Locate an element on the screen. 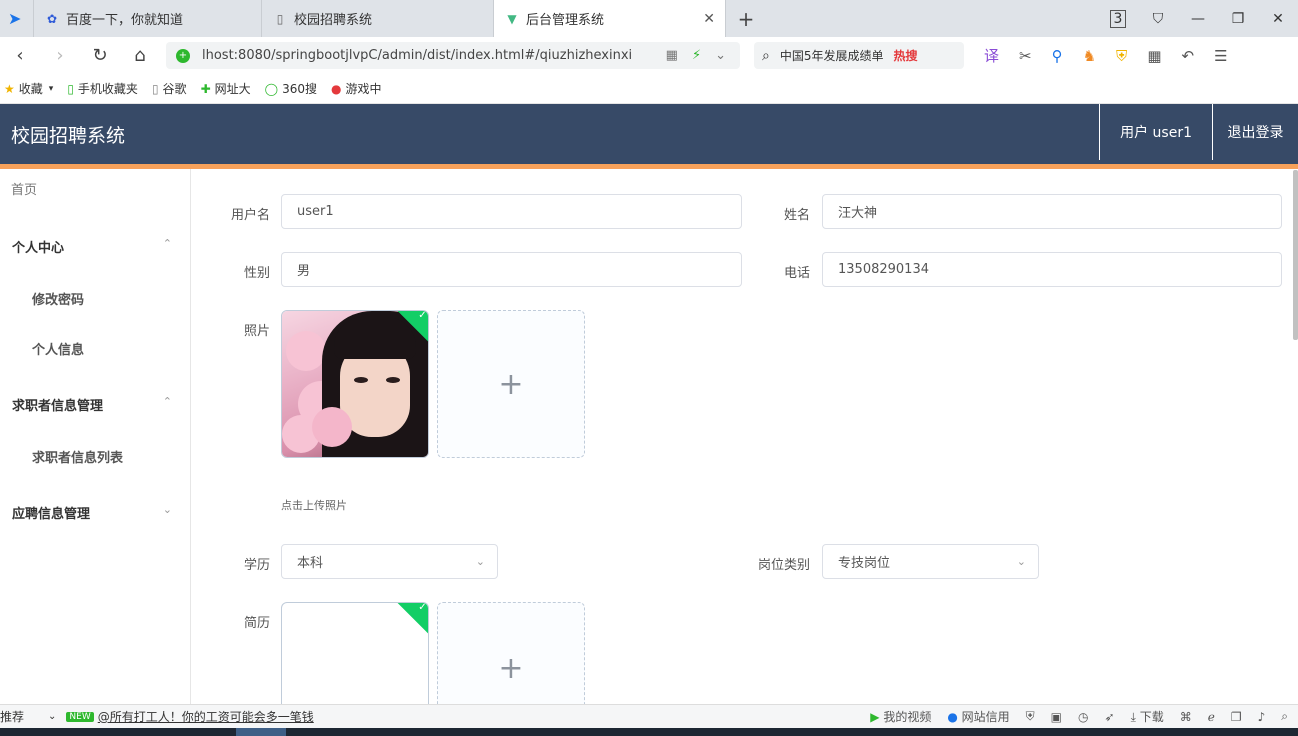  app-header: 校园招聘系统 用户 user1 退出登录 is located at coordinates (649, 134).